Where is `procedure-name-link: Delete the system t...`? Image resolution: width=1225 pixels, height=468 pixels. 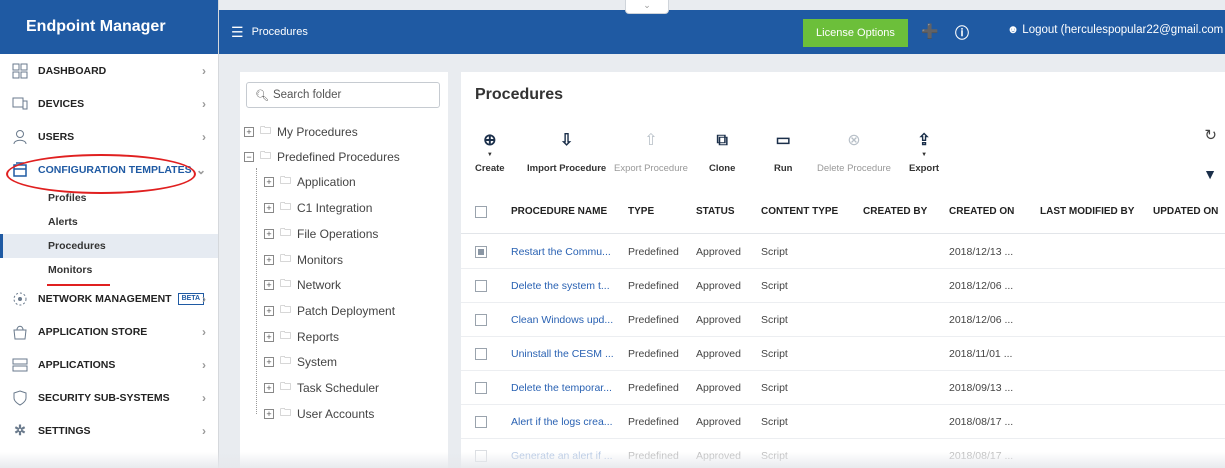
procedure-name-link: Delete the system t... is located at coordinates (560, 286).